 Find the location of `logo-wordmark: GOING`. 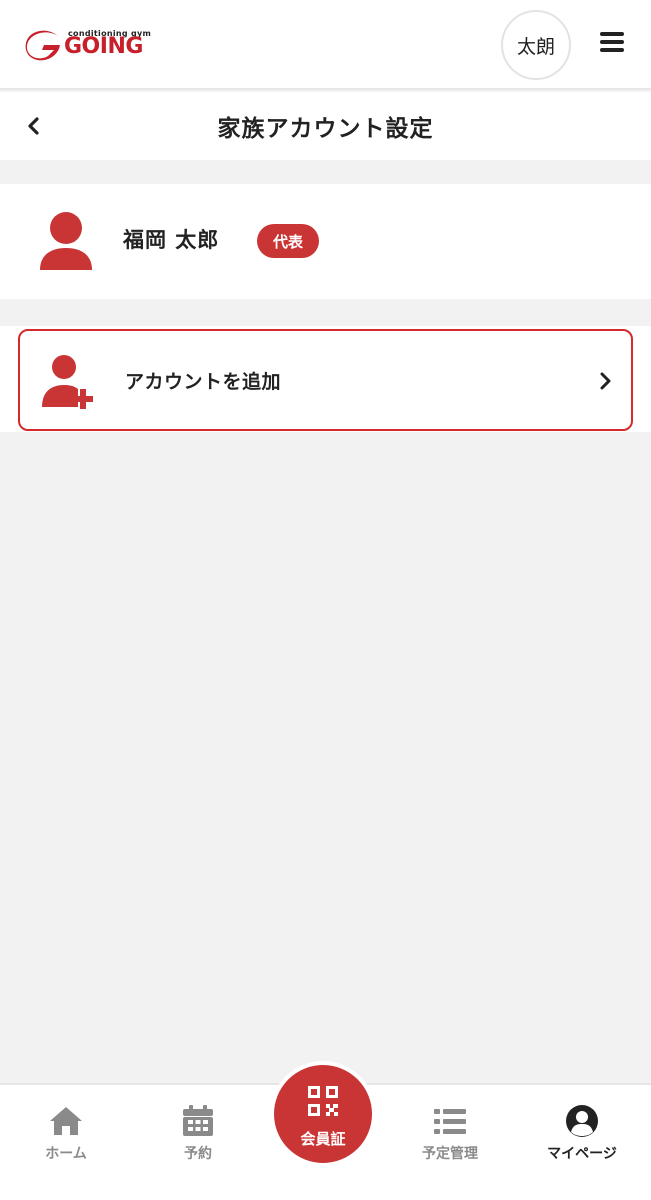

logo-wordmark: GOING is located at coordinates (103, 46).